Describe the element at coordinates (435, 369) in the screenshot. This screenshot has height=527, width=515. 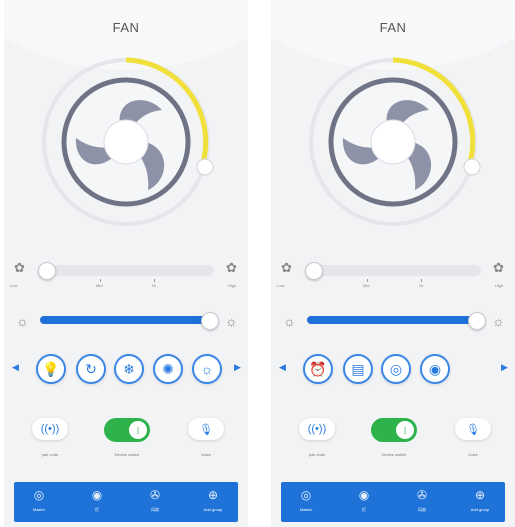
I see `mode-toggle-icon: ◉` at that location.